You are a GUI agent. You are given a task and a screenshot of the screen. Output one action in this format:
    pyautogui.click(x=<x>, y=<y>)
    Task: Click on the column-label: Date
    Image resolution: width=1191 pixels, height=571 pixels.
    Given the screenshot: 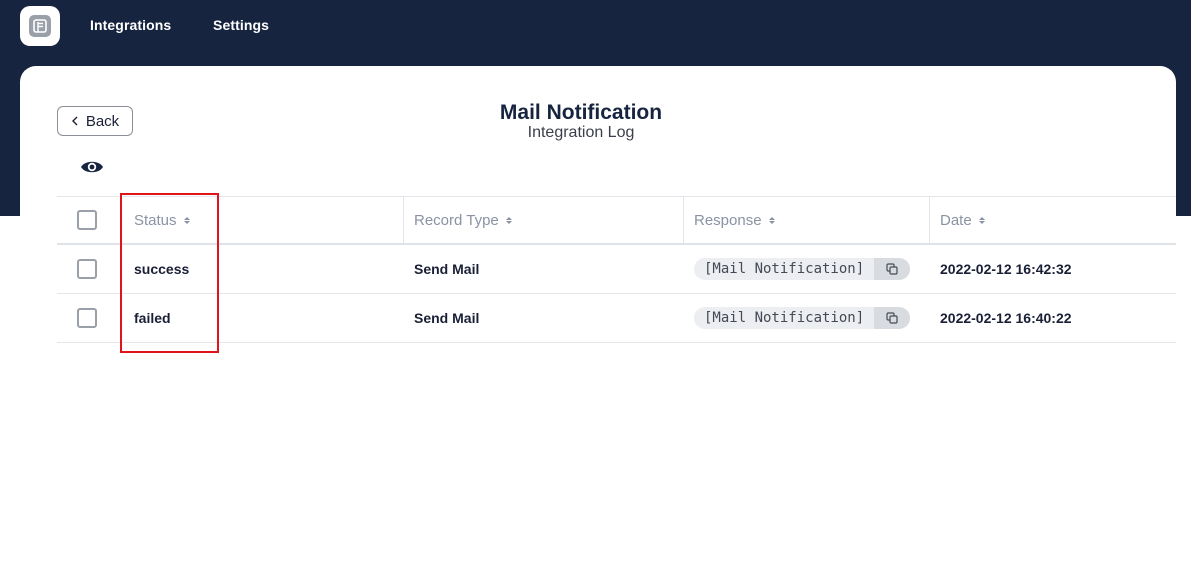 What is the action you would take?
    pyautogui.click(x=956, y=220)
    